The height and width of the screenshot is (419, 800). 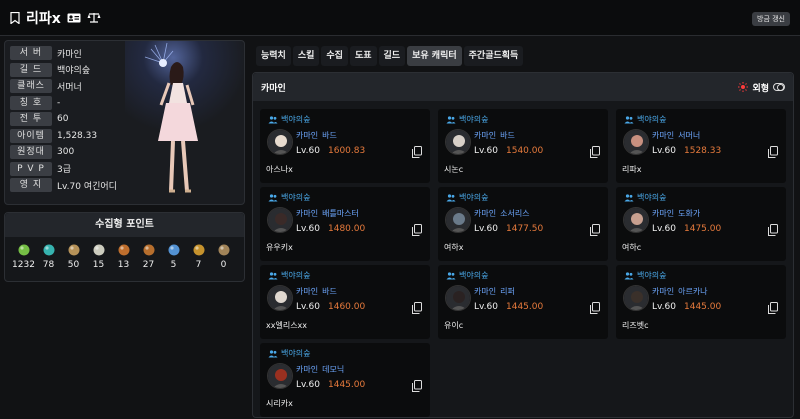 What do you see at coordinates (525, 151) in the screenshot?
I see `item-level: 1540.00` at bounding box center [525, 151].